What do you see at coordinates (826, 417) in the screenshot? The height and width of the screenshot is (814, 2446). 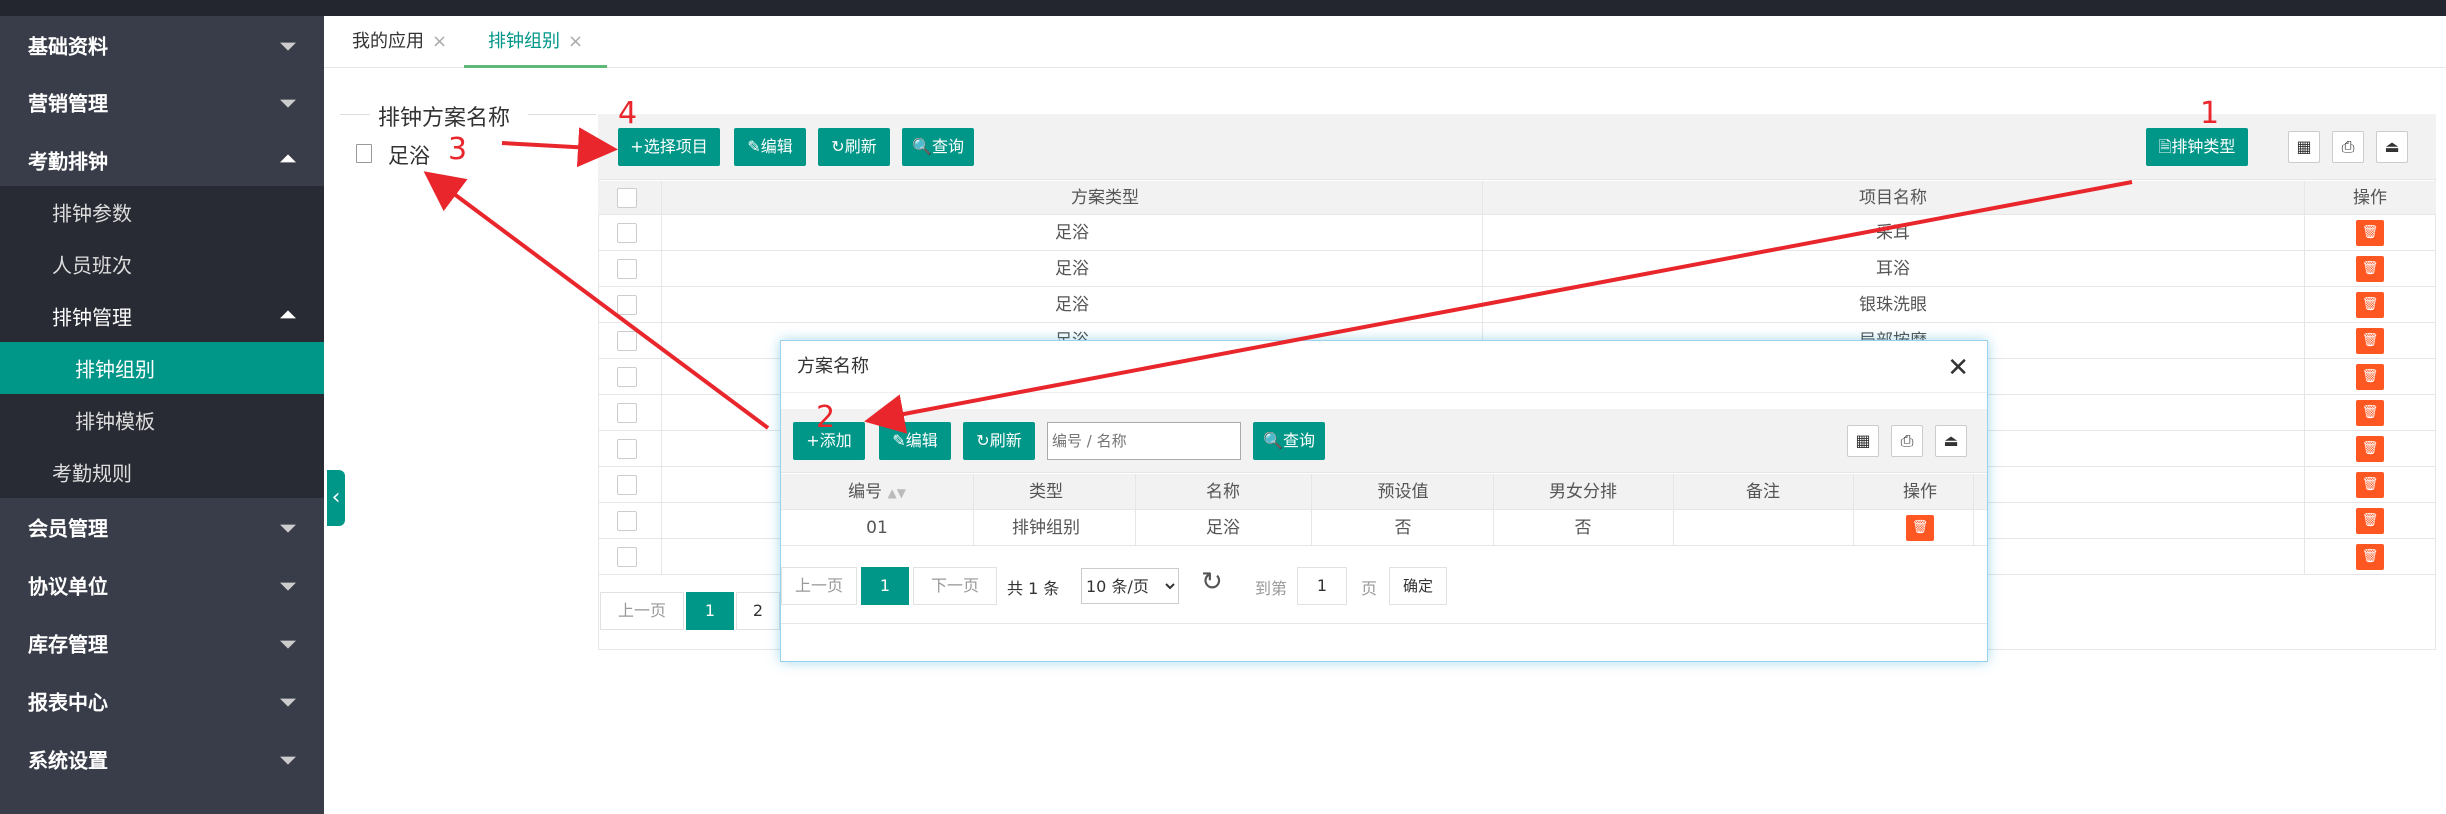 I see `annotation-label: 2` at bounding box center [826, 417].